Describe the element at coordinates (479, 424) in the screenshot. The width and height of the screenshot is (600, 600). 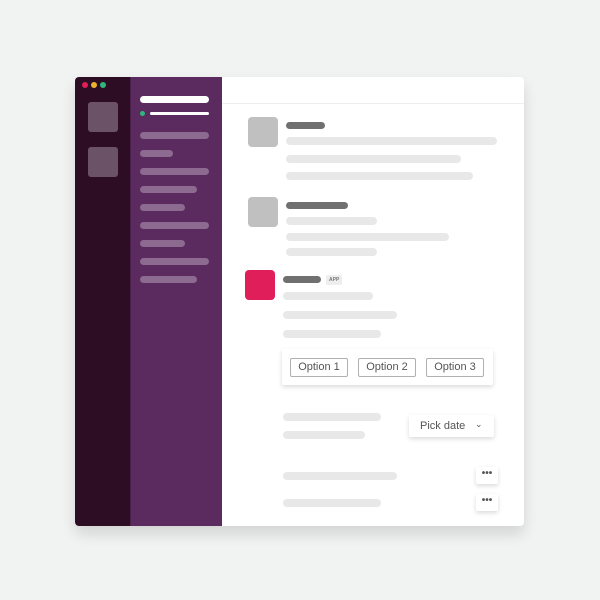
I see `chevron-down-icon: ⌄` at that location.